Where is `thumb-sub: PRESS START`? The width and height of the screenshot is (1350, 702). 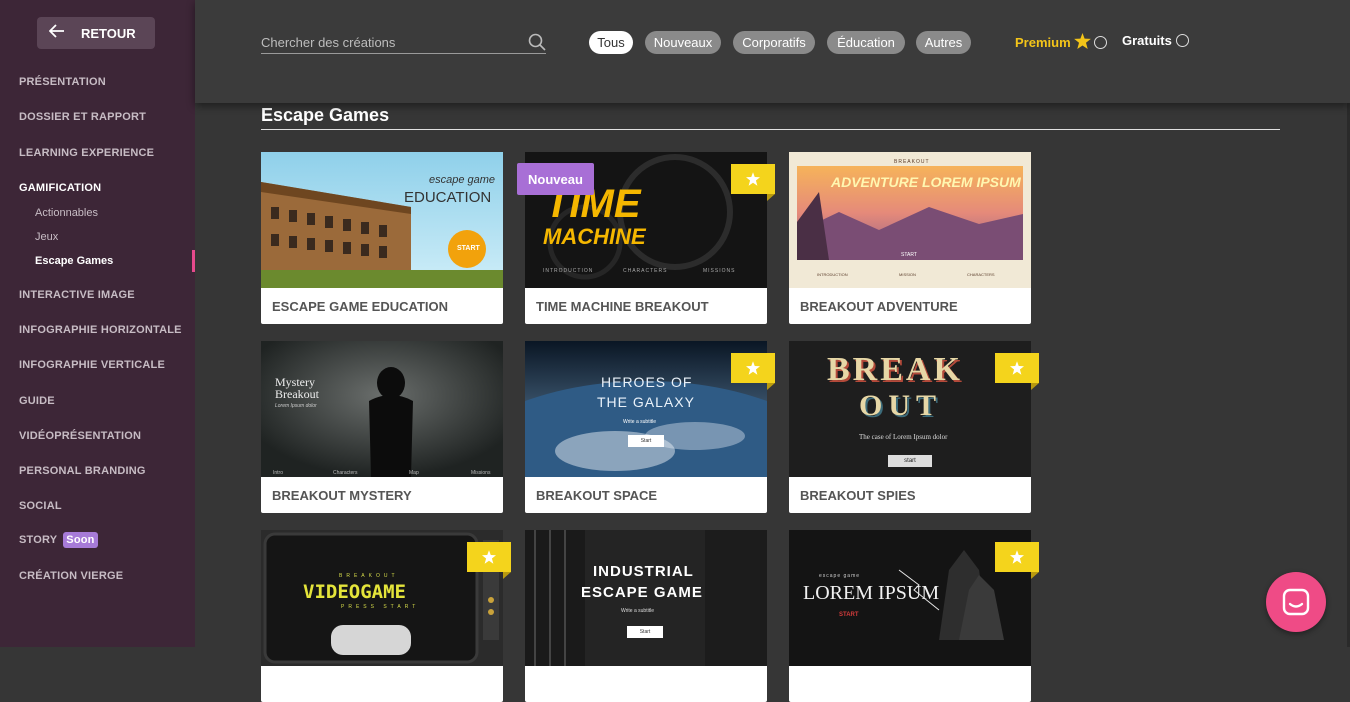
thumb-sub: PRESS START is located at coordinates (380, 607).